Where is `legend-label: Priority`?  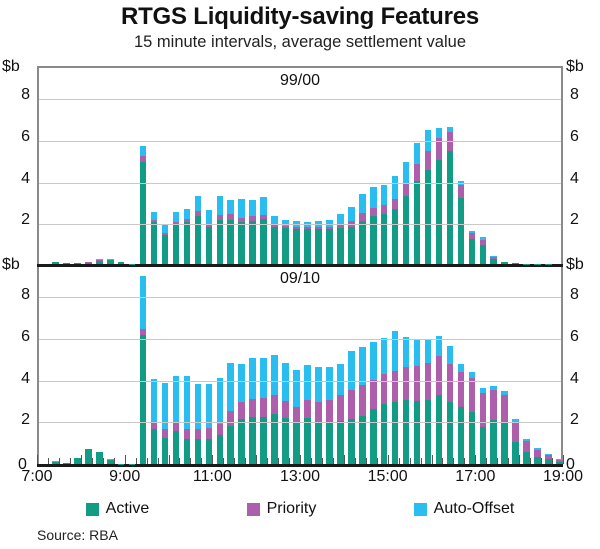 legend-label: Priority is located at coordinates (291, 508).